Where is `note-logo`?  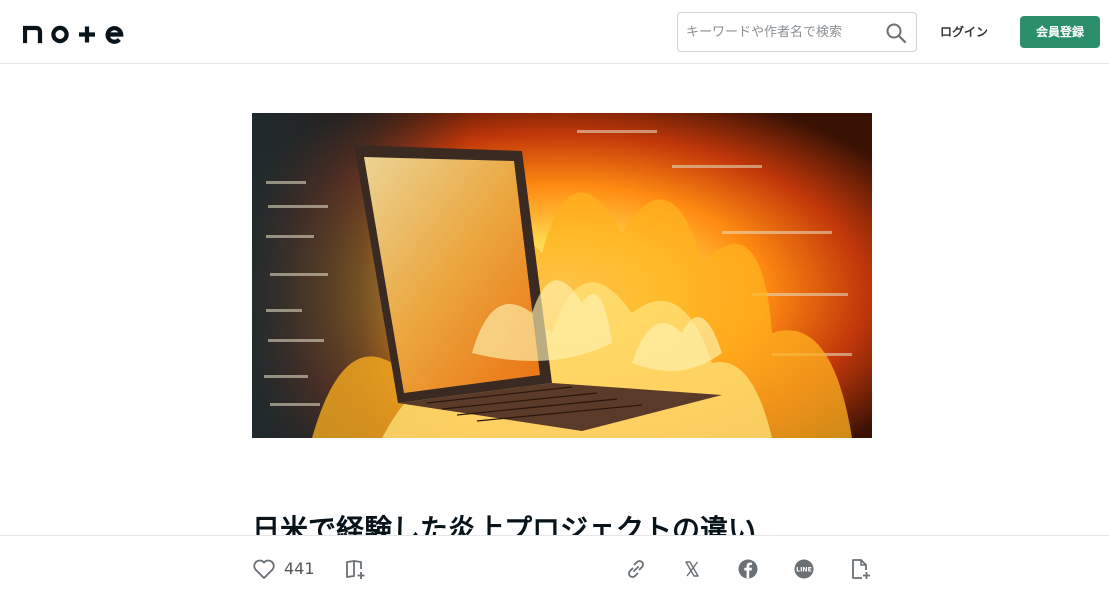 note-logo is located at coordinates (73, 32).